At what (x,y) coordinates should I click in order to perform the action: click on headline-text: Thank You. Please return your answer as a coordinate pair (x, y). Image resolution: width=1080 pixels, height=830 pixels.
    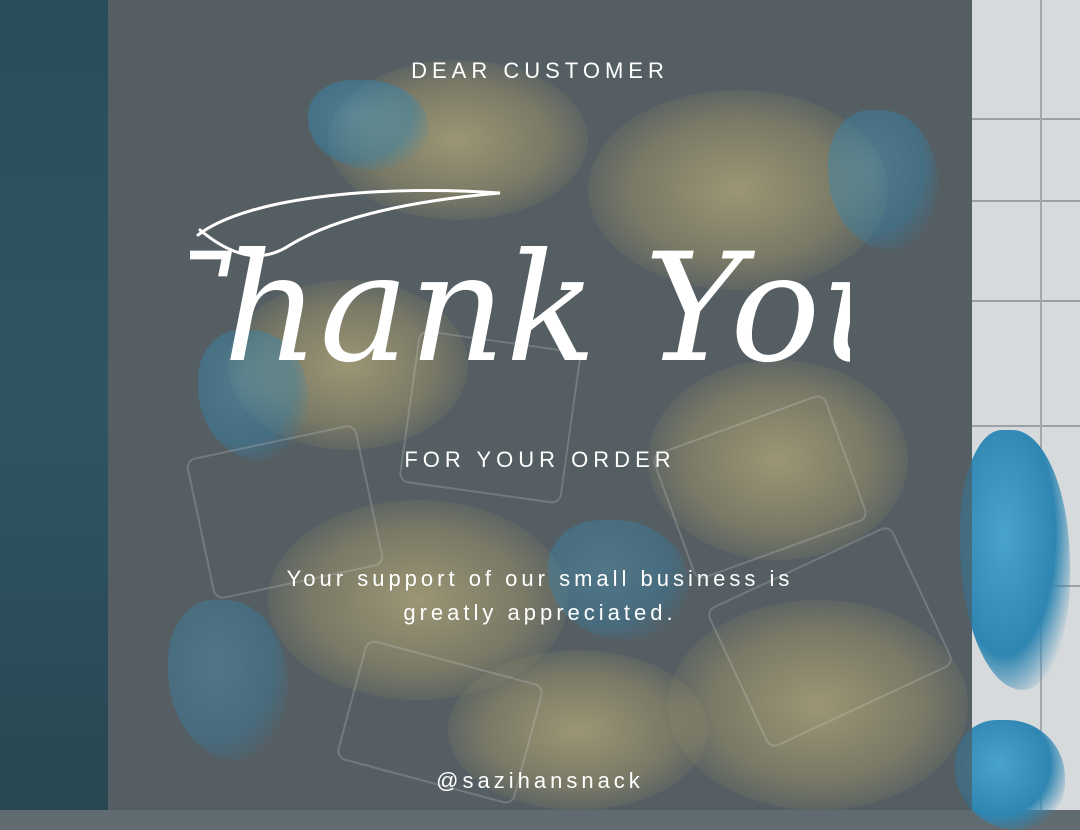
    Looking at the image, I should click on (520, 309).